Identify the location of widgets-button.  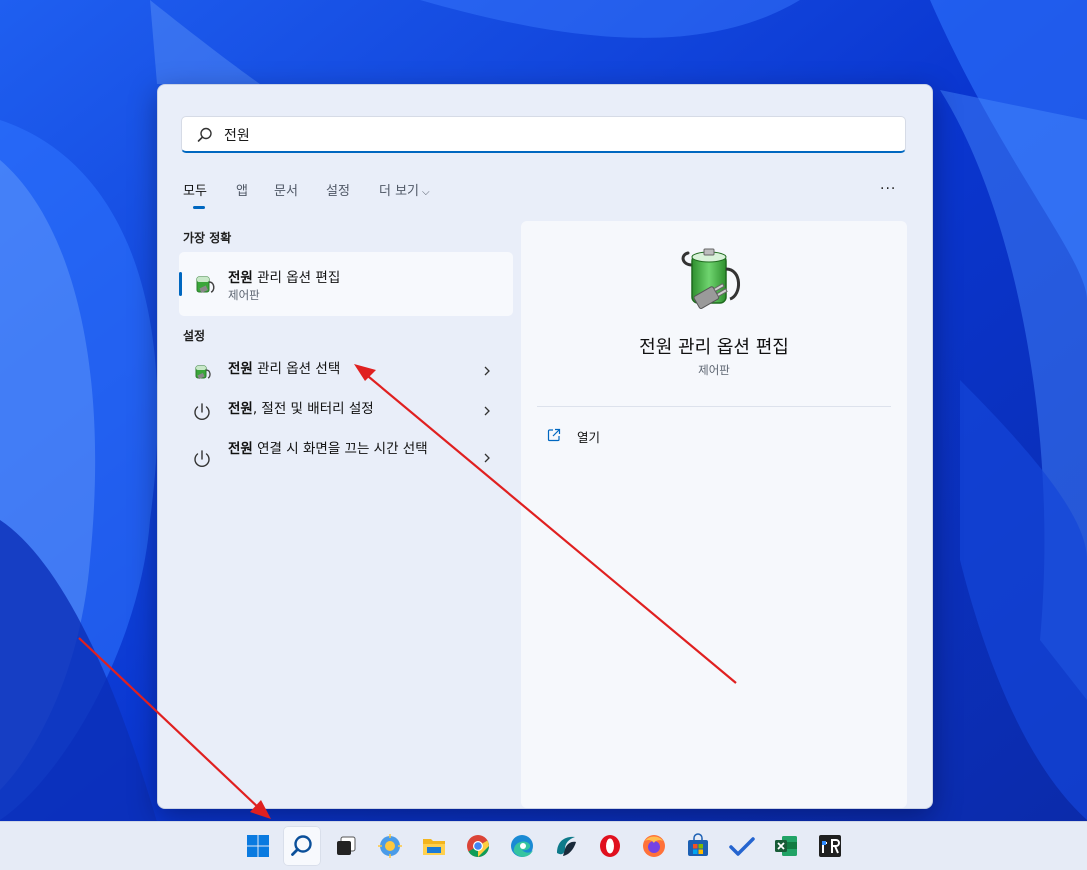
(390, 846).